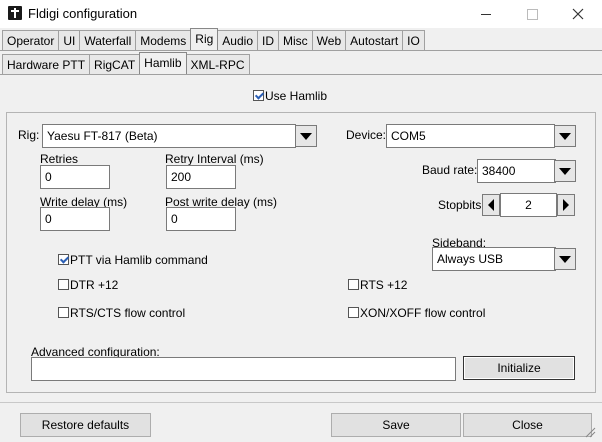 Image resolution: width=602 pixels, height=442 pixels. Describe the element at coordinates (201, 177) in the screenshot. I see `retry-interval-input: 200` at that location.